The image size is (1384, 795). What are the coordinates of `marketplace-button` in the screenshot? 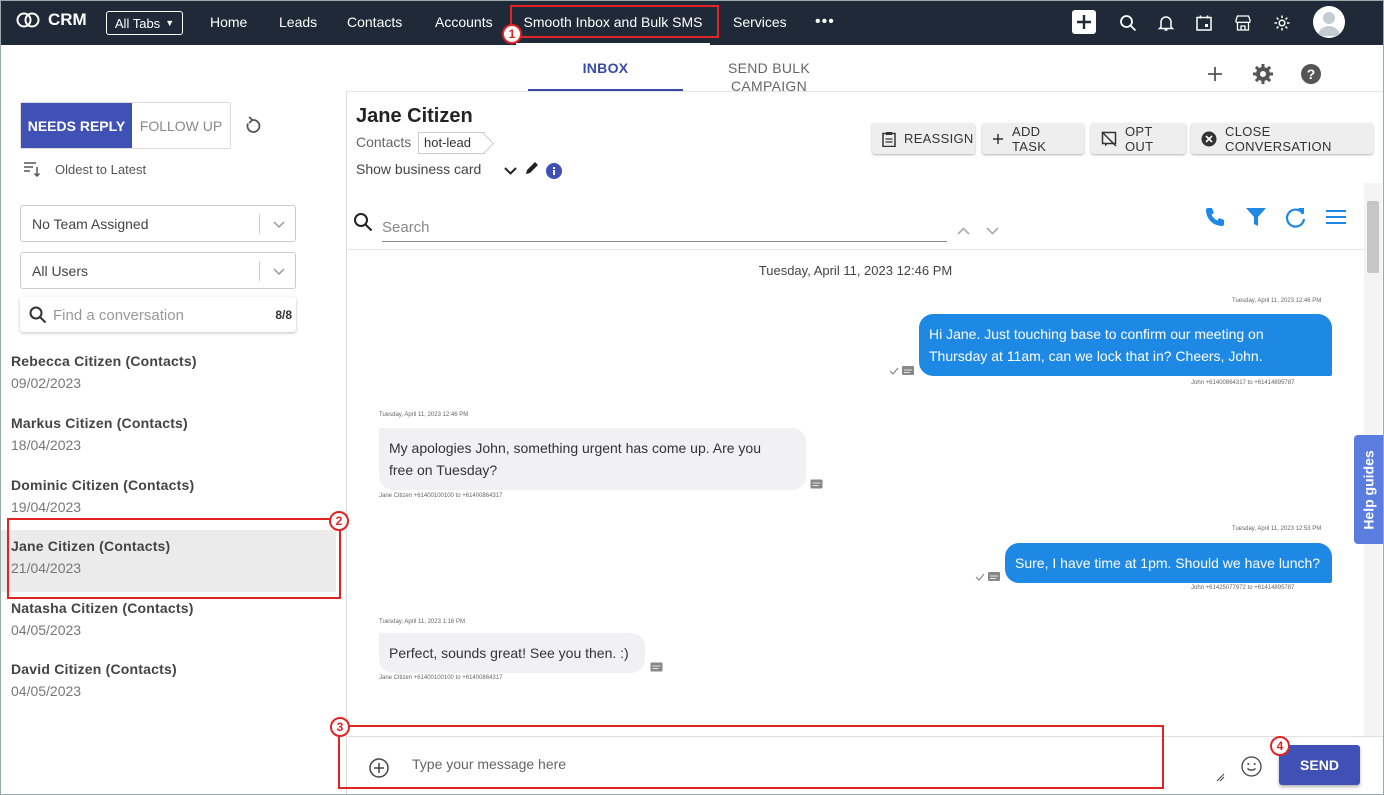 It's located at (1243, 23).